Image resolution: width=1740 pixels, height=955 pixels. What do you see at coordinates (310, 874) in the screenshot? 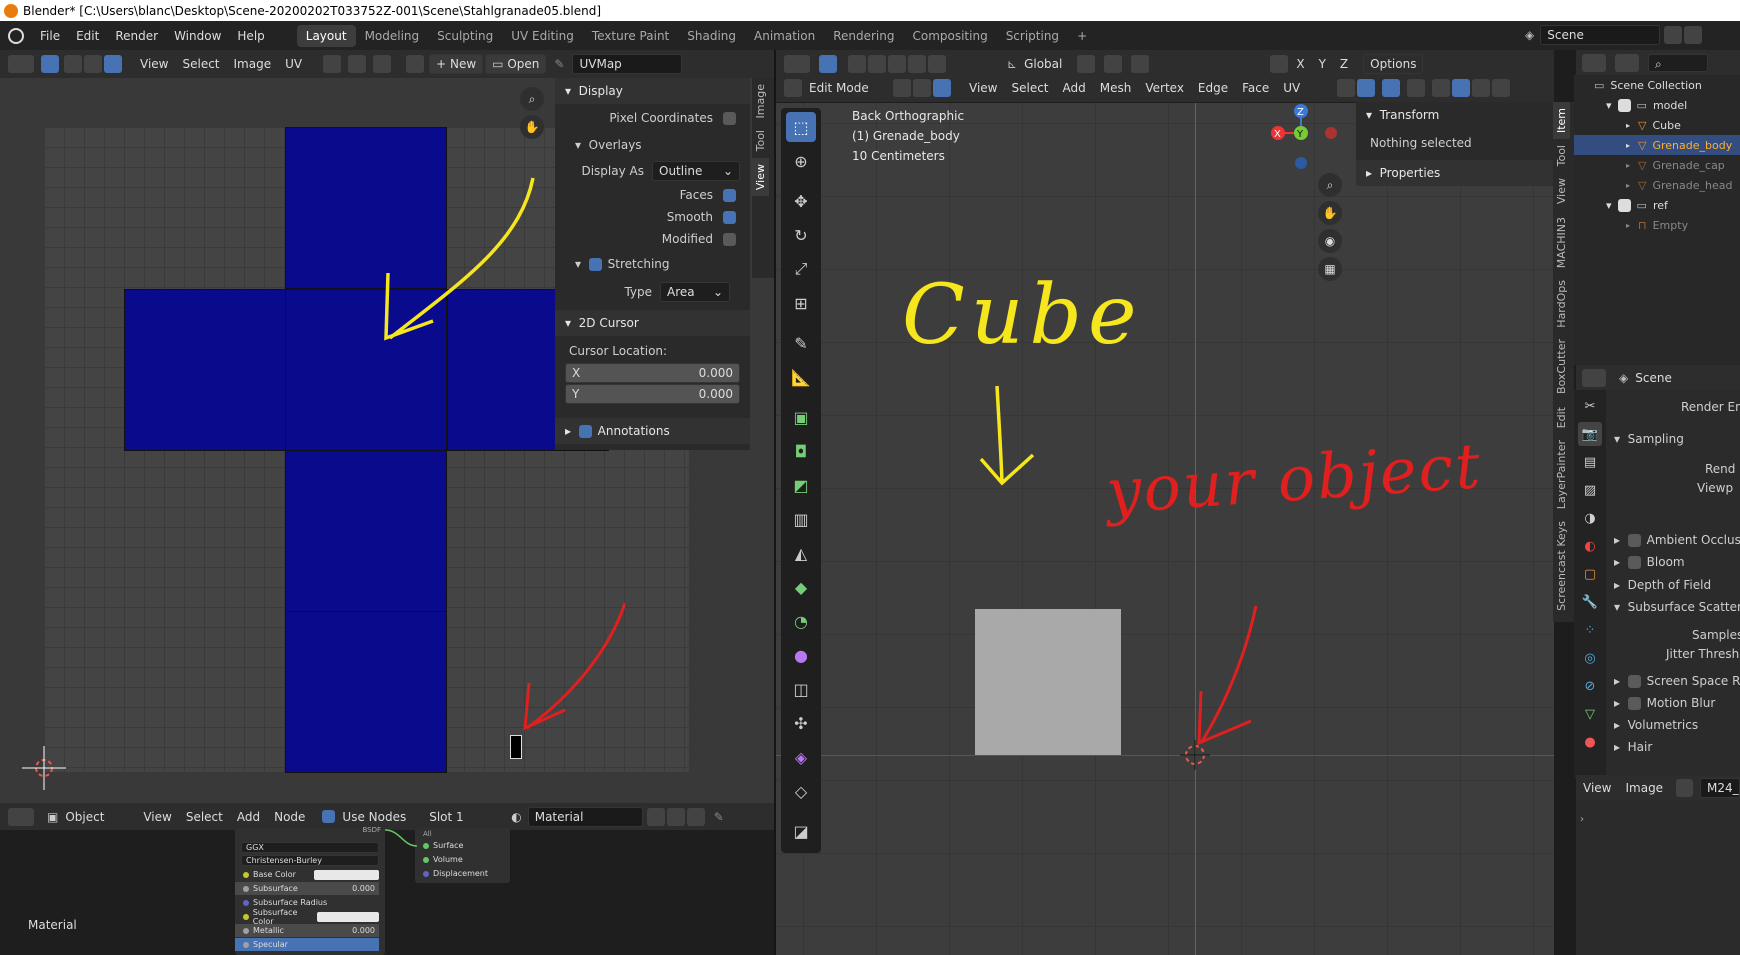
I see `base-color-input: Base Color` at bounding box center [310, 874].